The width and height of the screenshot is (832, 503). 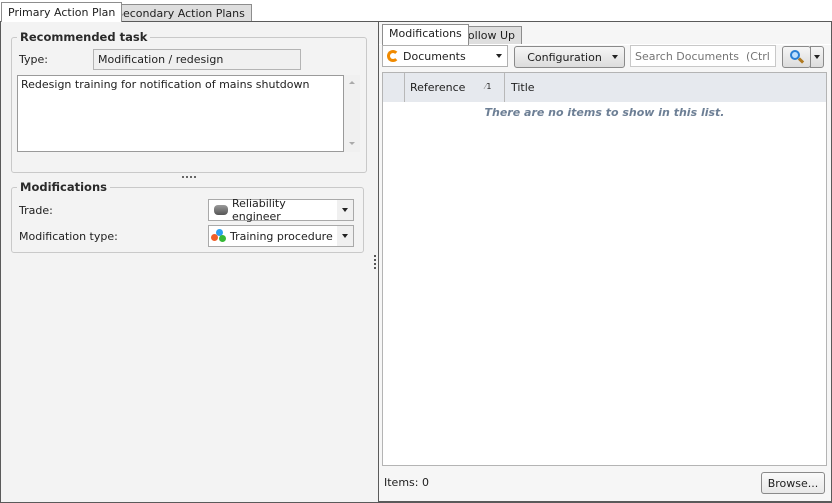 What do you see at coordinates (219, 236) in the screenshot?
I see `training-icon` at bounding box center [219, 236].